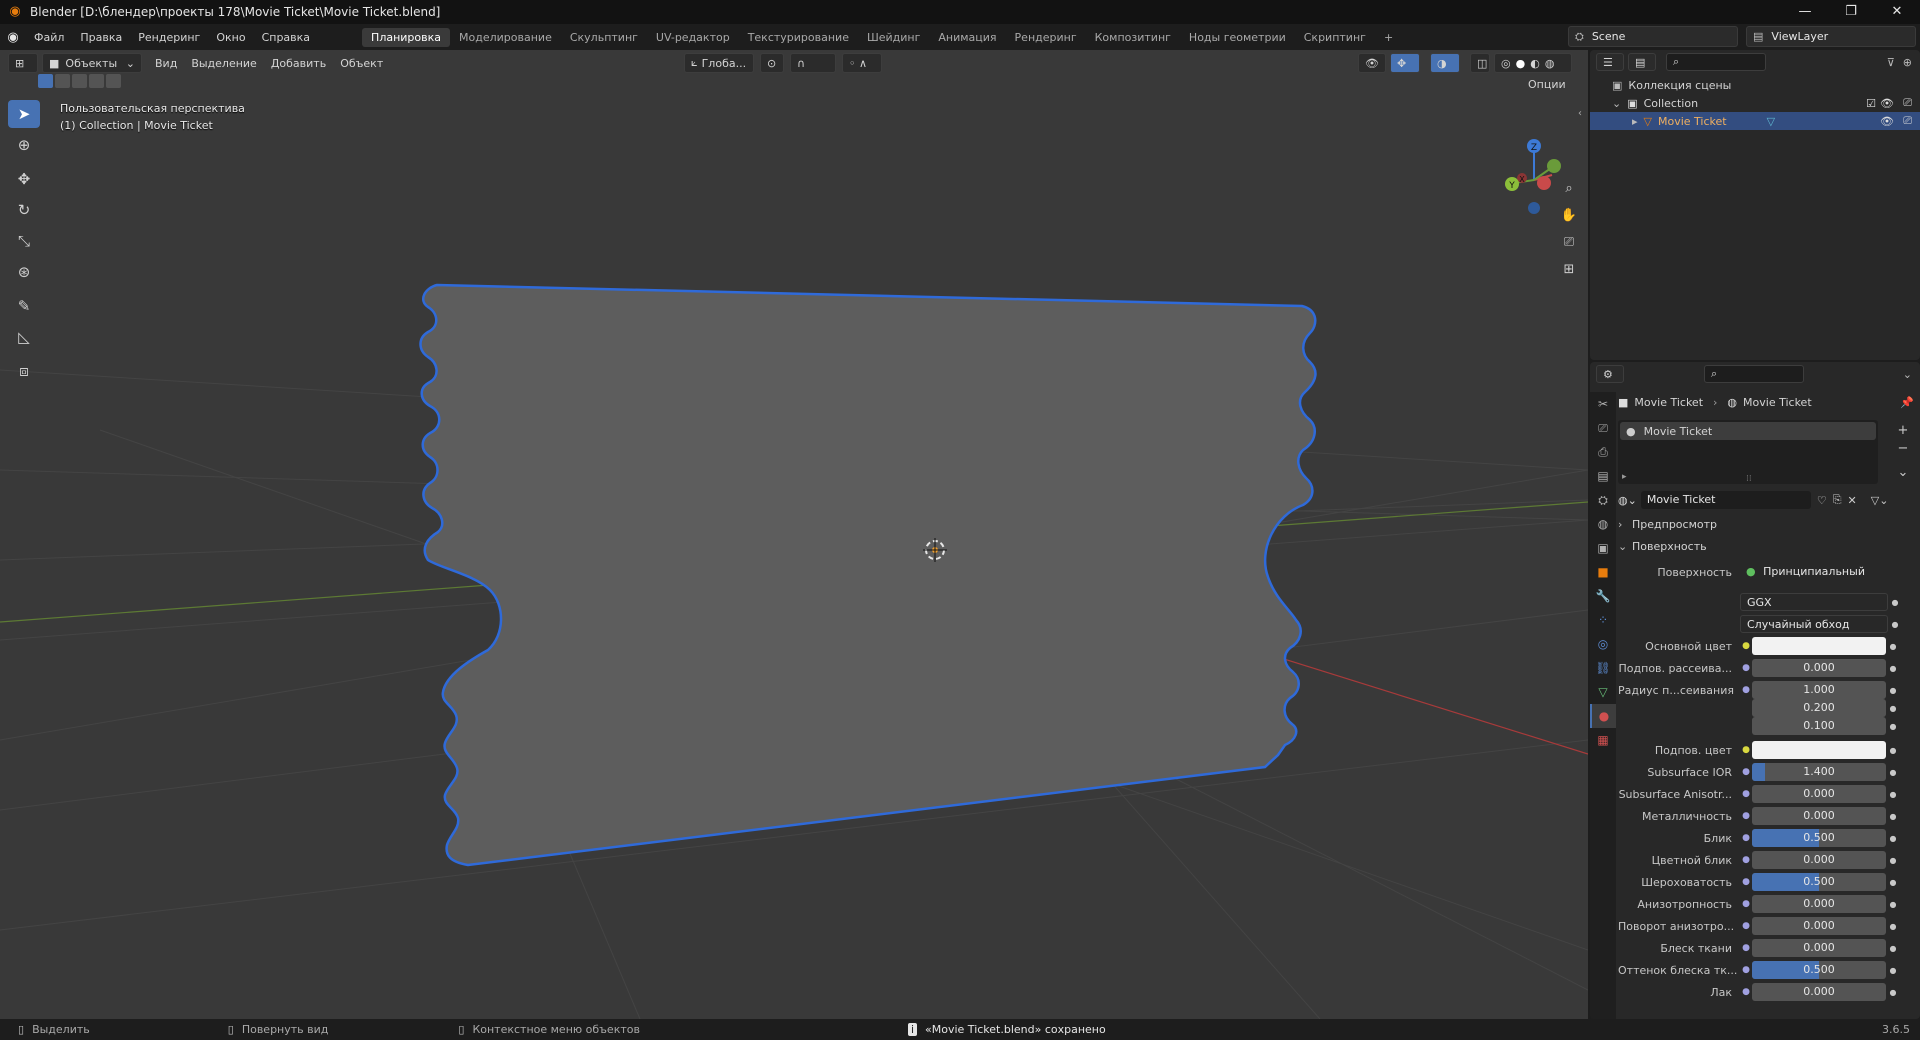  I want to click on pivot-point-button: ⊙, so click(772, 63).